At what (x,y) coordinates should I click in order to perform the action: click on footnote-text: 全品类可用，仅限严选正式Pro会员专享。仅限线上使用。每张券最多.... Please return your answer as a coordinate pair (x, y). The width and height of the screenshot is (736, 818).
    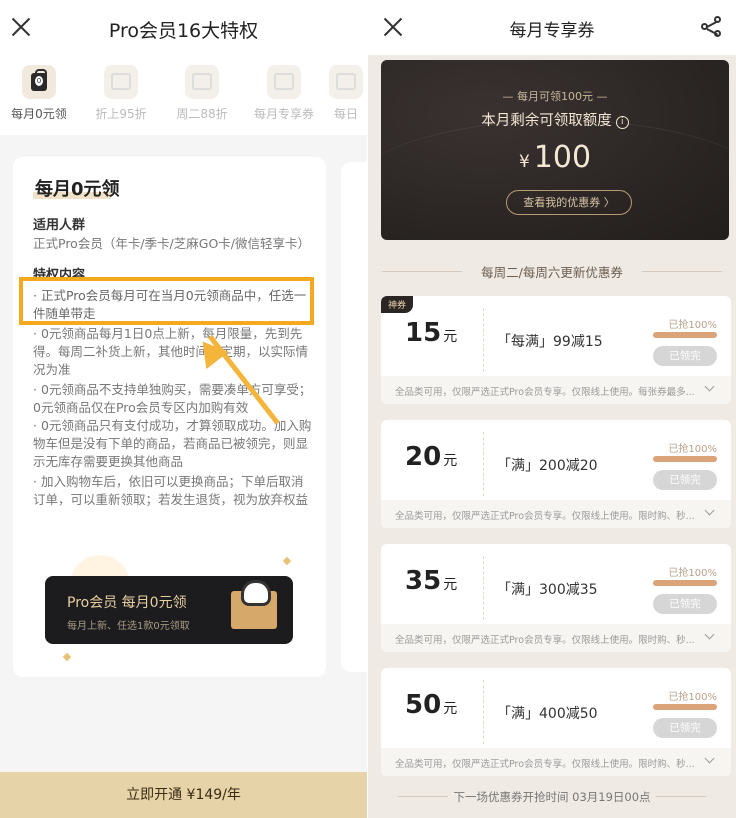
    Looking at the image, I should click on (545, 392).